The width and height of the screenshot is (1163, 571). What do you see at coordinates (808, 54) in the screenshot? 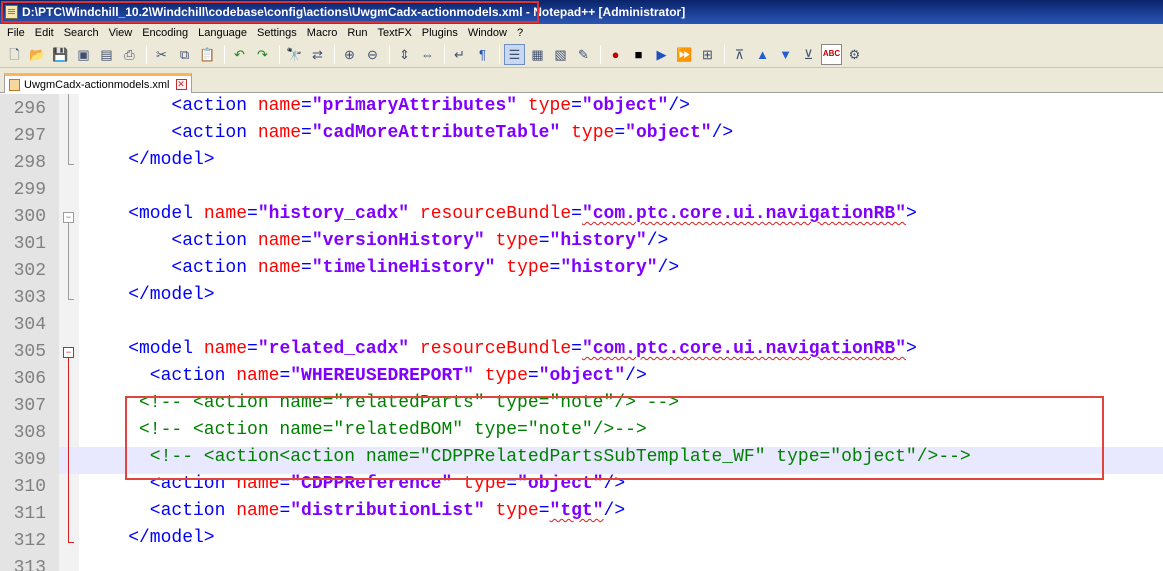
I see `expand-icon: ⊻` at bounding box center [808, 54].